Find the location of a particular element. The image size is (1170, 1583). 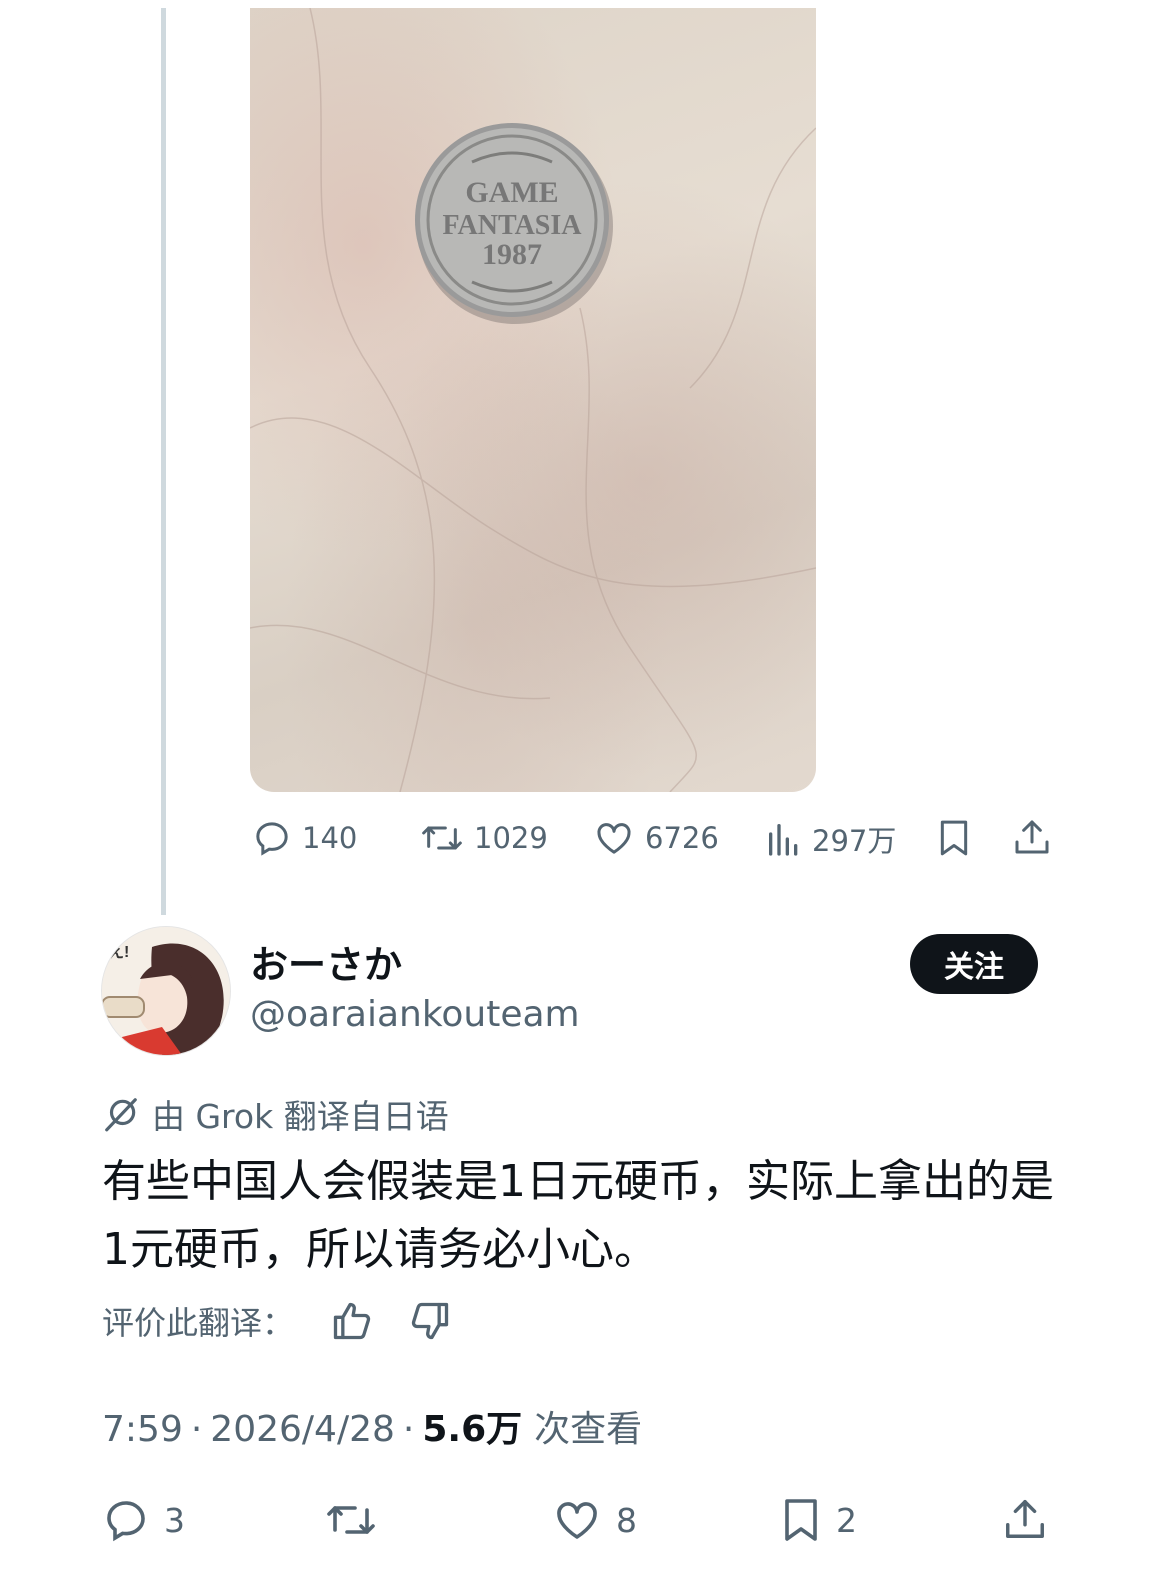

grok-icon is located at coordinates (121, 1115).